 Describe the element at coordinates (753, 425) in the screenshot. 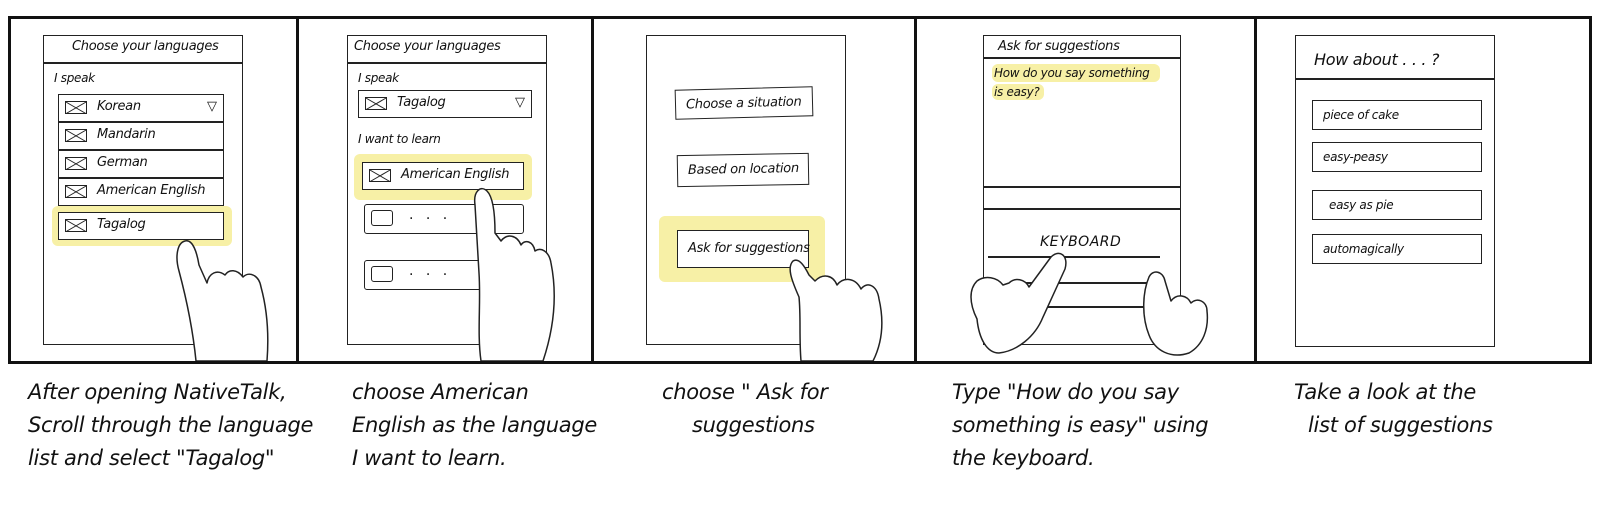

I see `caption-line: suggestions` at that location.